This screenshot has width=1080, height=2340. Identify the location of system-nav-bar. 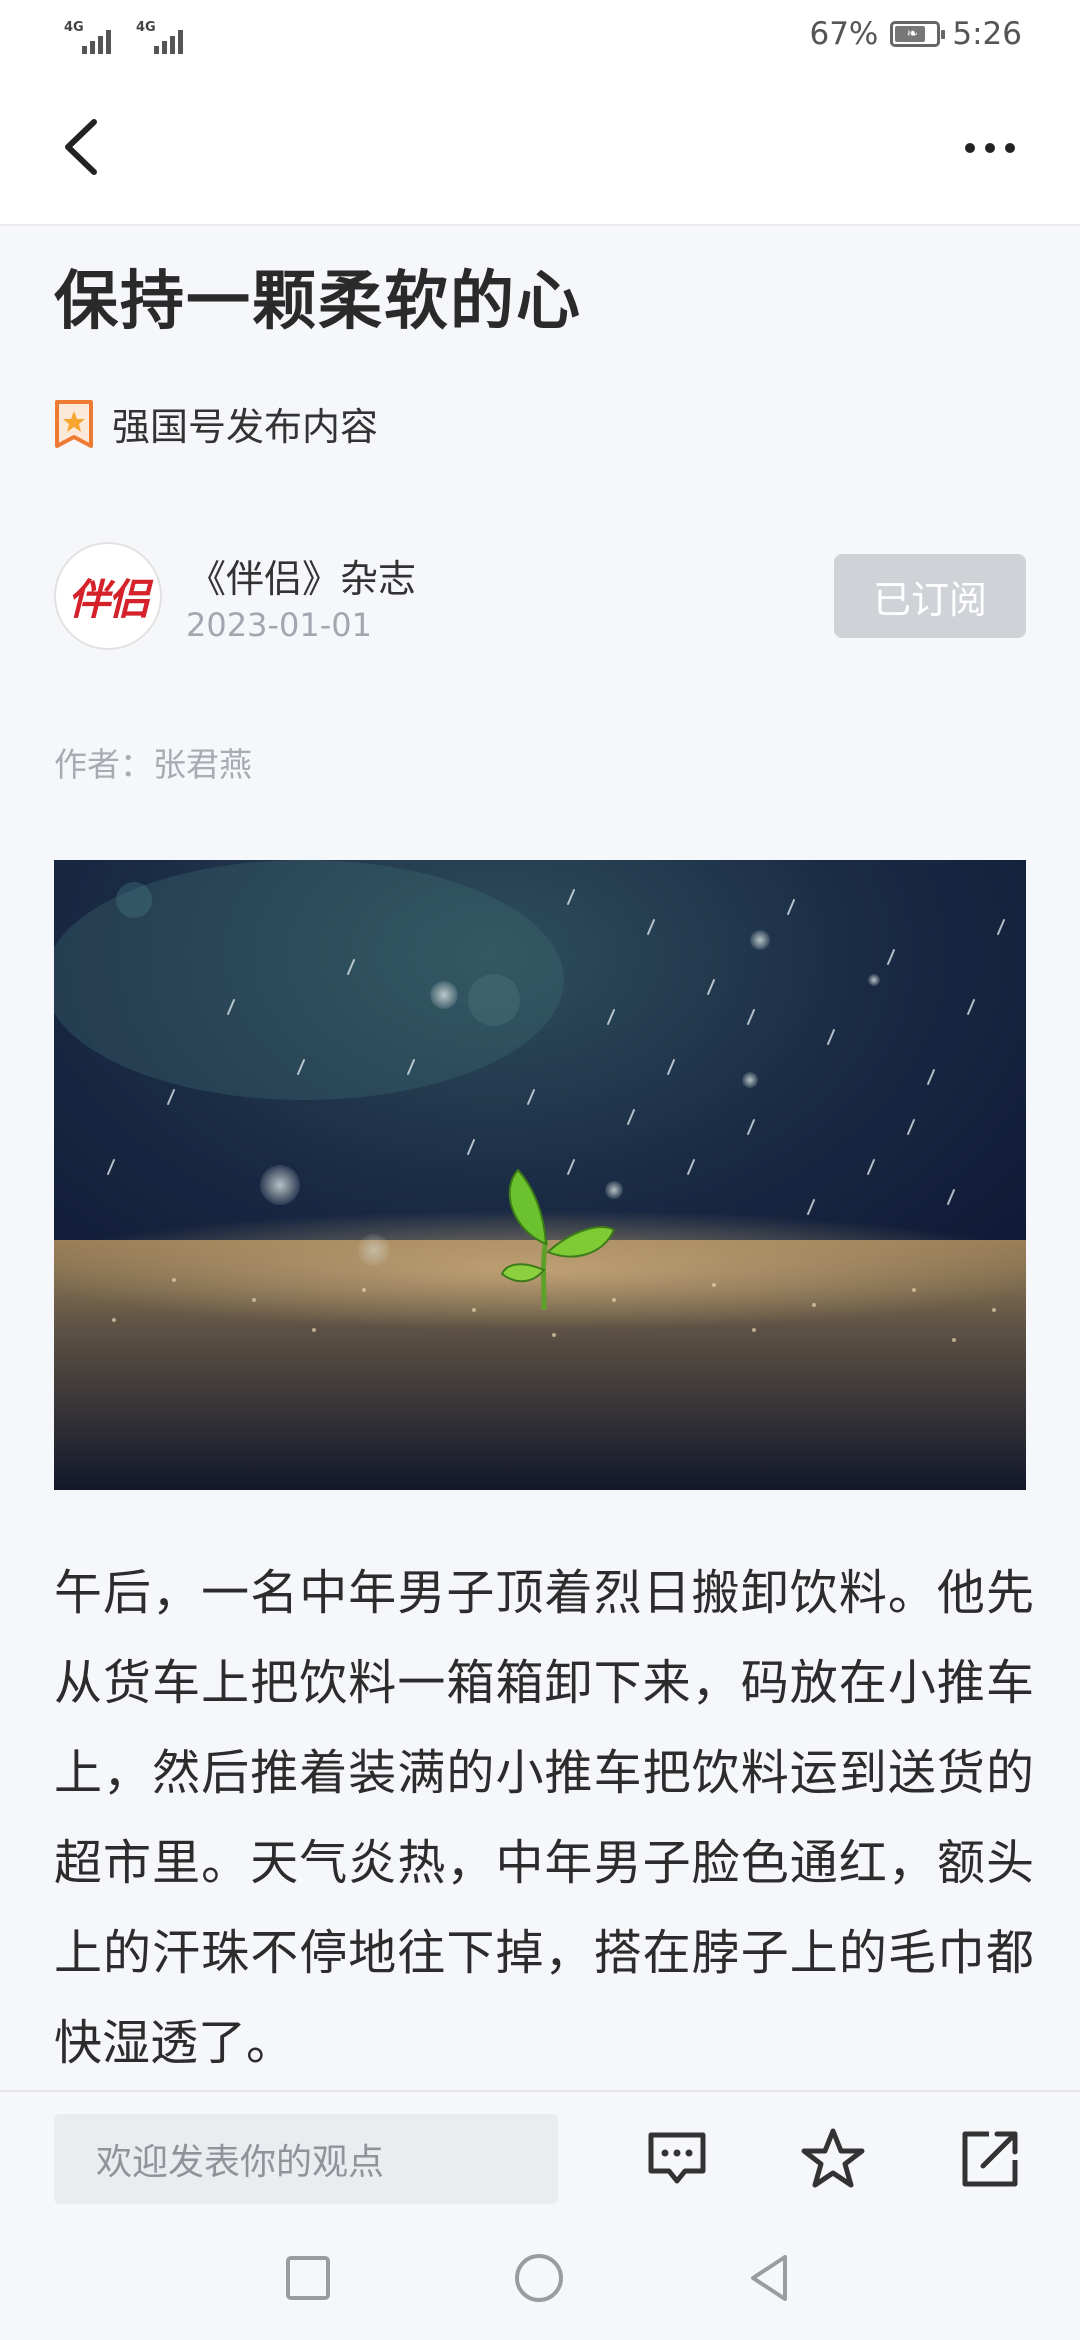
(540, 2277).